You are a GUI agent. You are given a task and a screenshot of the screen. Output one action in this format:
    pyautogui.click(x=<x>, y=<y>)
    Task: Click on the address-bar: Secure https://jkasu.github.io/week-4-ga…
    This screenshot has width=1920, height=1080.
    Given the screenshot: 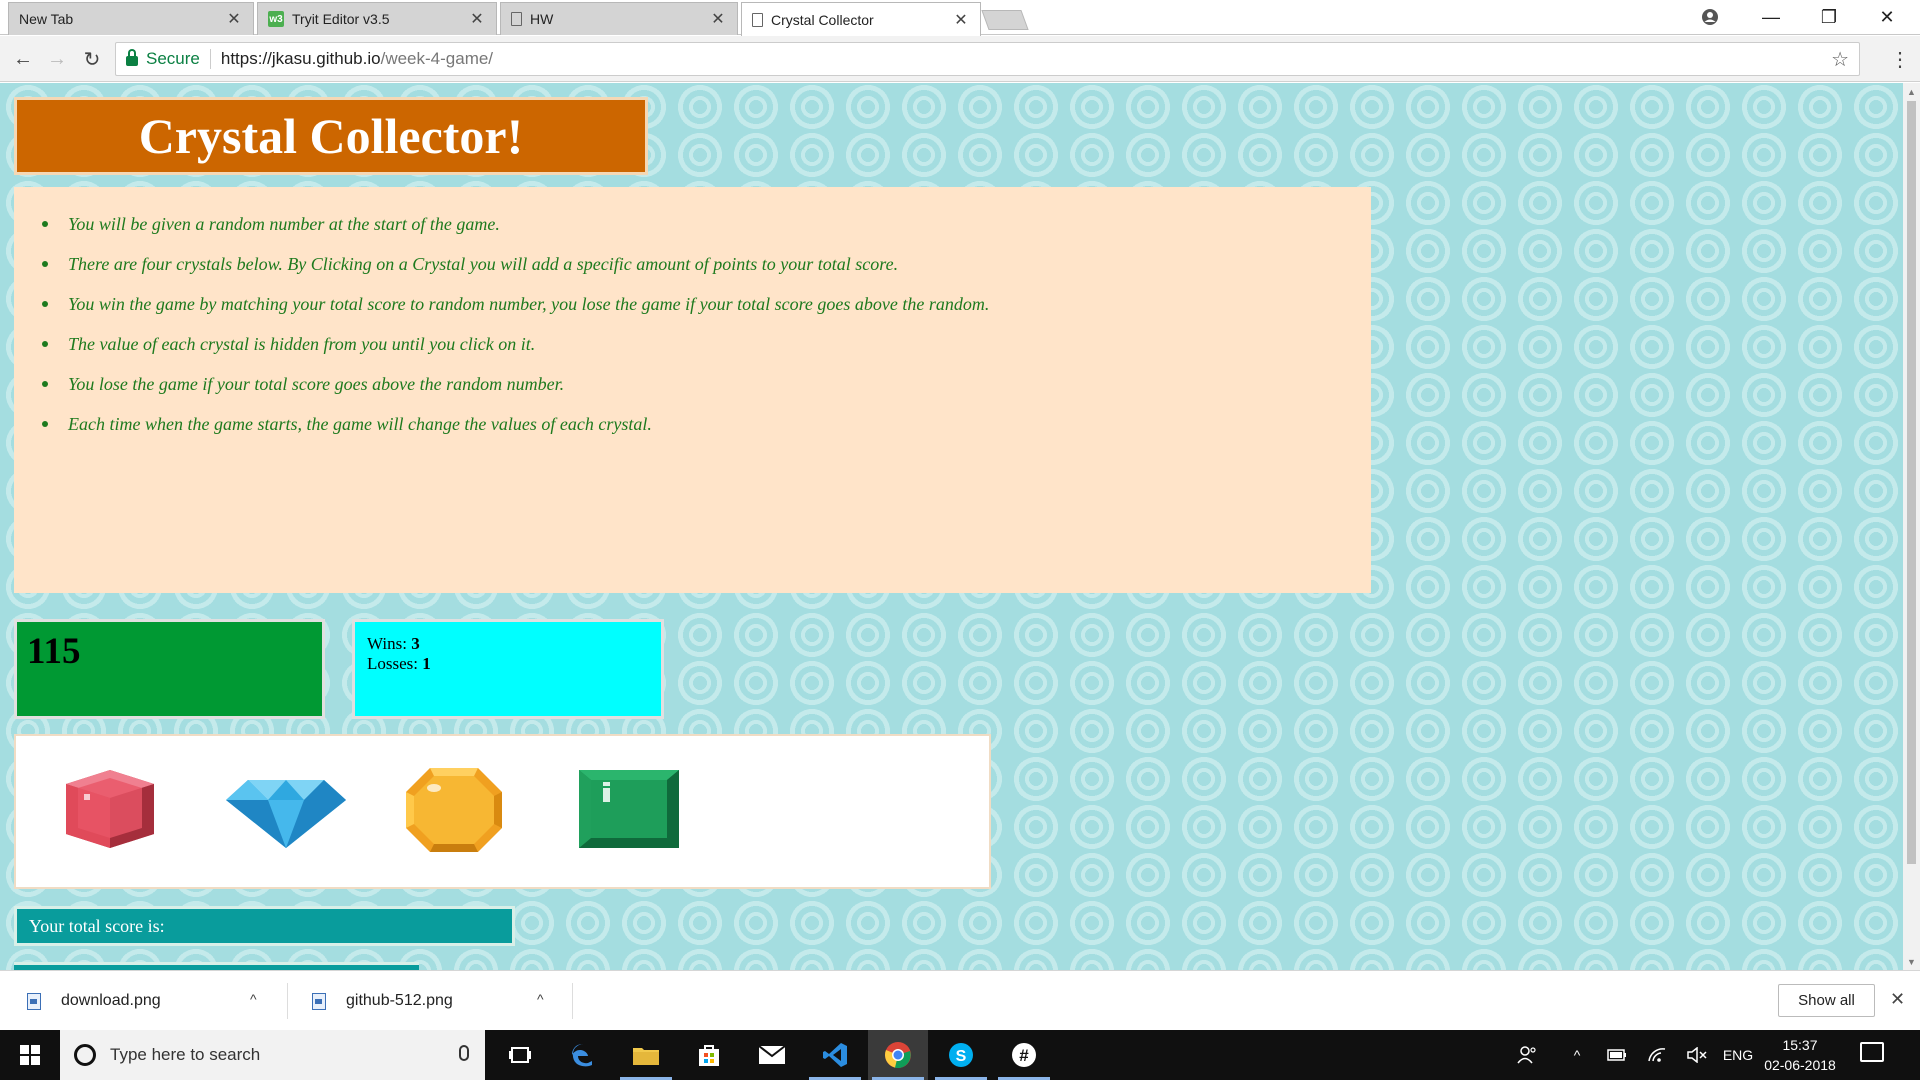 What is the action you would take?
    pyautogui.click(x=987, y=59)
    